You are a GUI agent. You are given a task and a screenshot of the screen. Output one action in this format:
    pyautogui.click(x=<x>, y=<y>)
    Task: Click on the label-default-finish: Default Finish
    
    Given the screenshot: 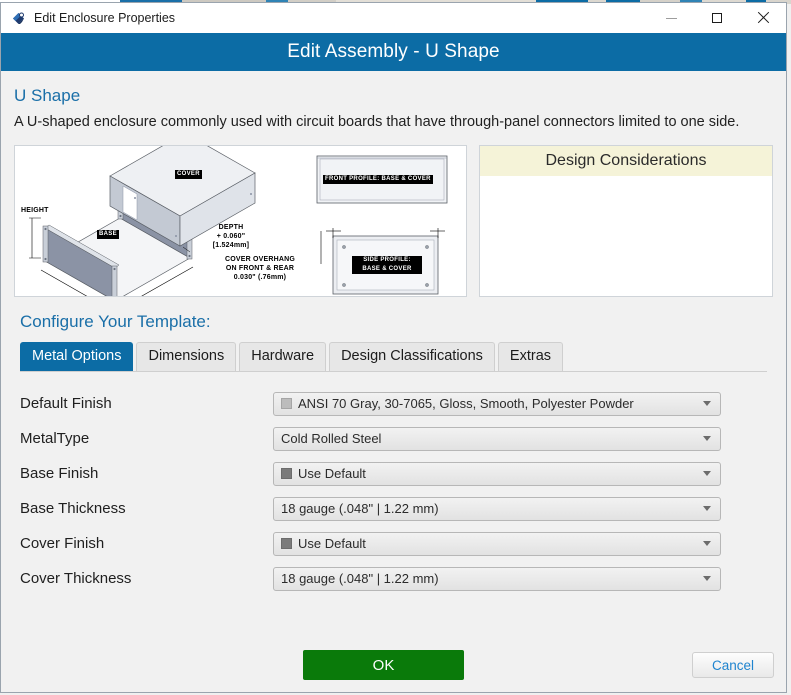 What is the action you would take?
    pyautogui.click(x=66, y=403)
    